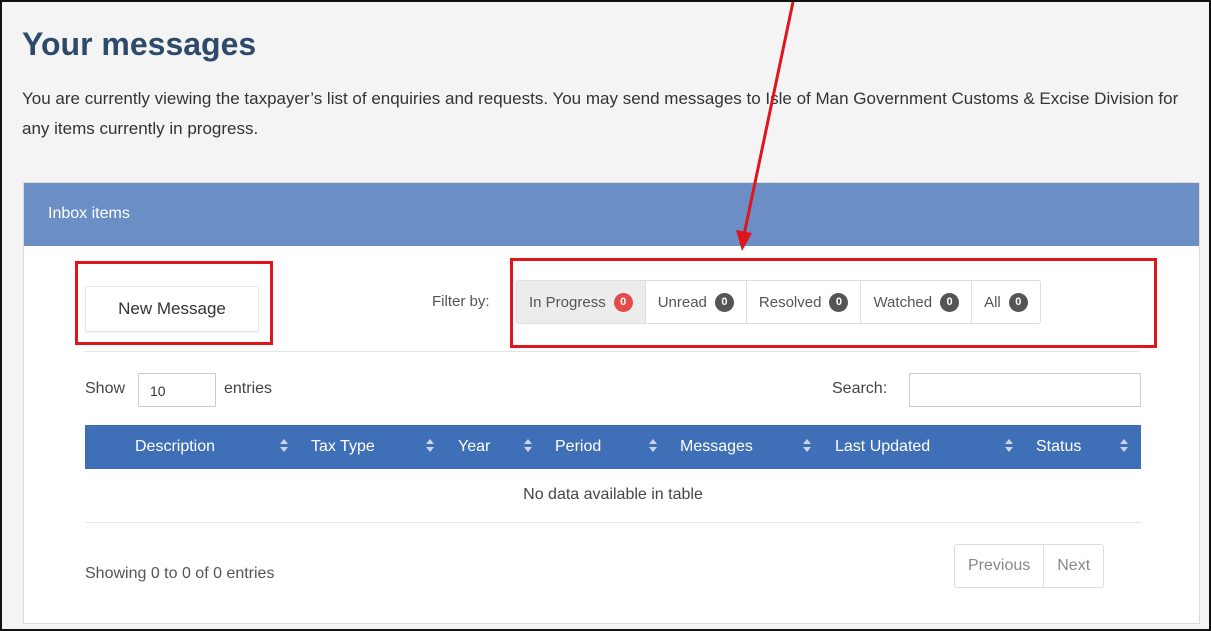 This screenshot has height=631, width=1211. I want to click on search-label: Search:, so click(860, 388).